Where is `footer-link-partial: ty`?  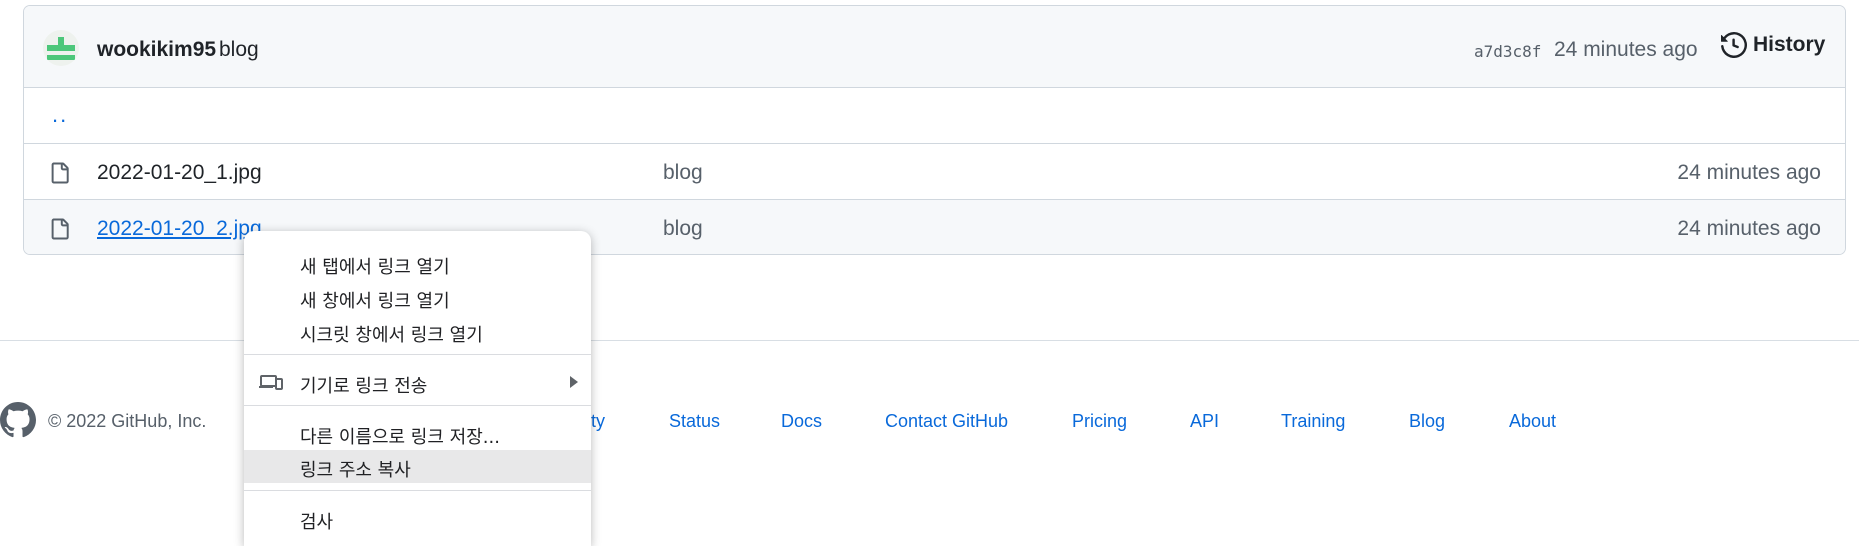 footer-link-partial: ty is located at coordinates (598, 421).